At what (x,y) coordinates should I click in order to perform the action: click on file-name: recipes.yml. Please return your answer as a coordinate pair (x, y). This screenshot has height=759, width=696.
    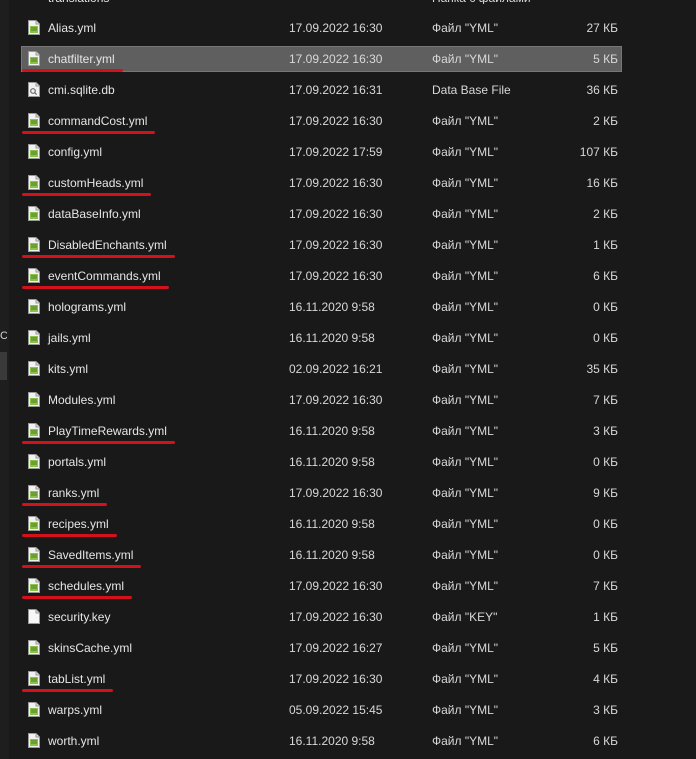
    Looking at the image, I should click on (78, 524).